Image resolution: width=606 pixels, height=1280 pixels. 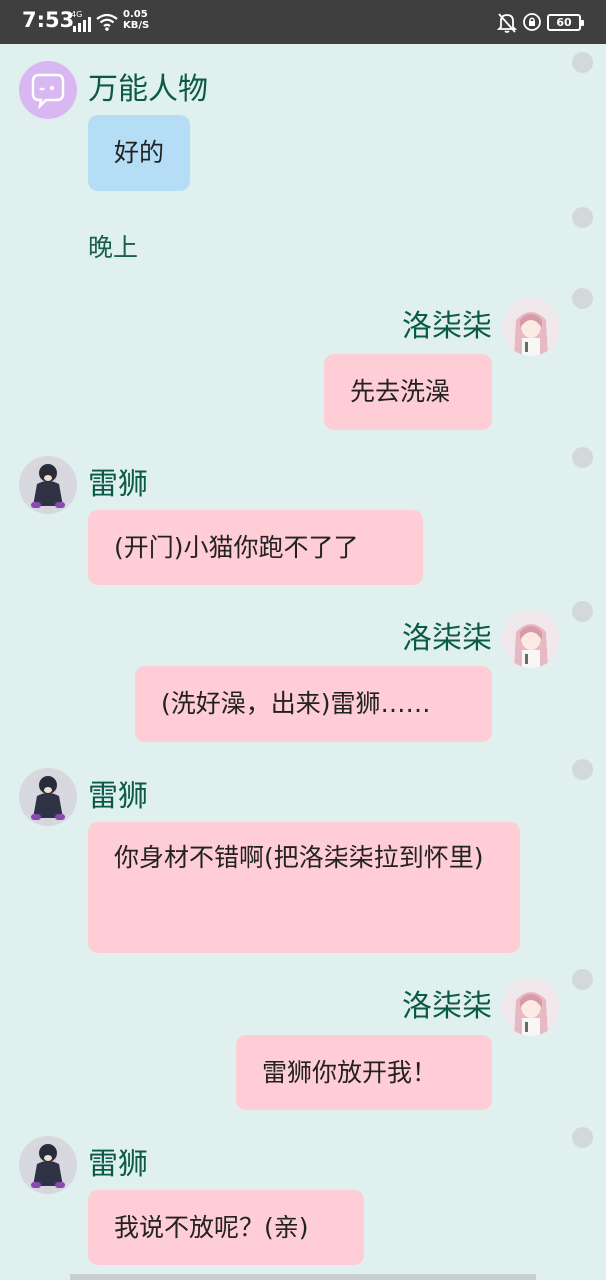 What do you see at coordinates (48, 20) in the screenshot?
I see `status-time: 7:53` at bounding box center [48, 20].